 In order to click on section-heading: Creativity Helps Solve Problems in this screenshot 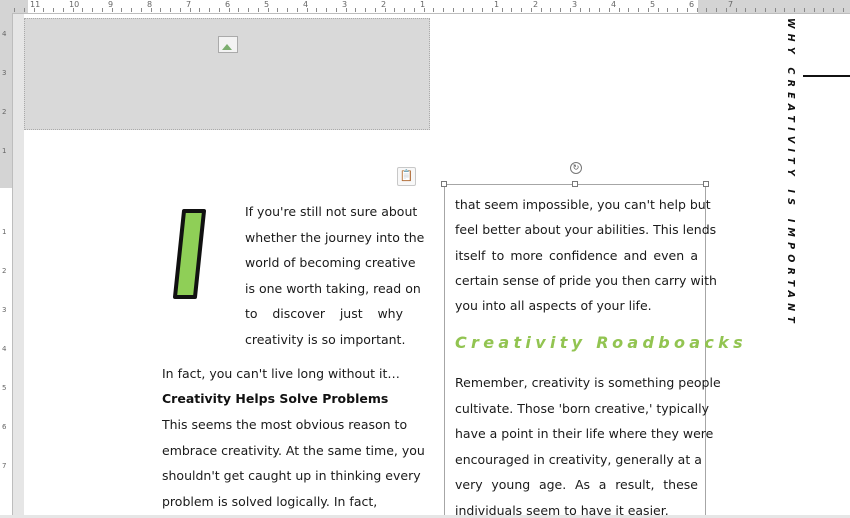, I will do `click(275, 398)`.